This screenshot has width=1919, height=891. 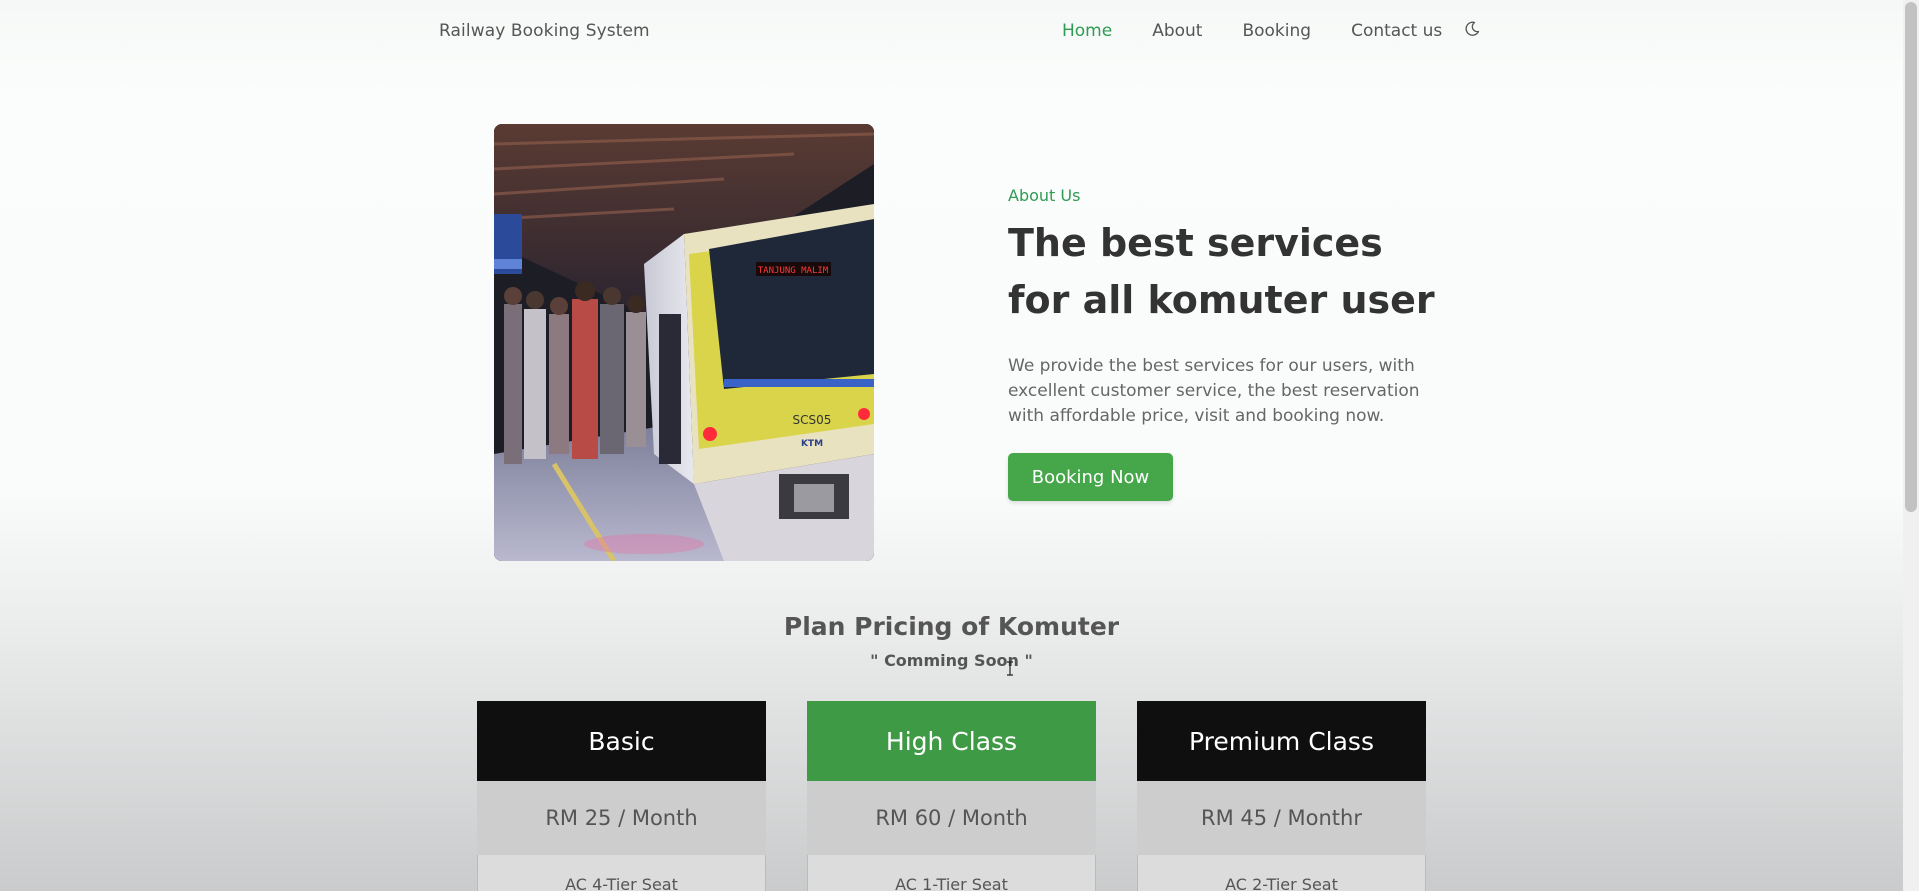 What do you see at coordinates (951, 660) in the screenshot?
I see `pricing-subtitle: " Comming Soon "` at bounding box center [951, 660].